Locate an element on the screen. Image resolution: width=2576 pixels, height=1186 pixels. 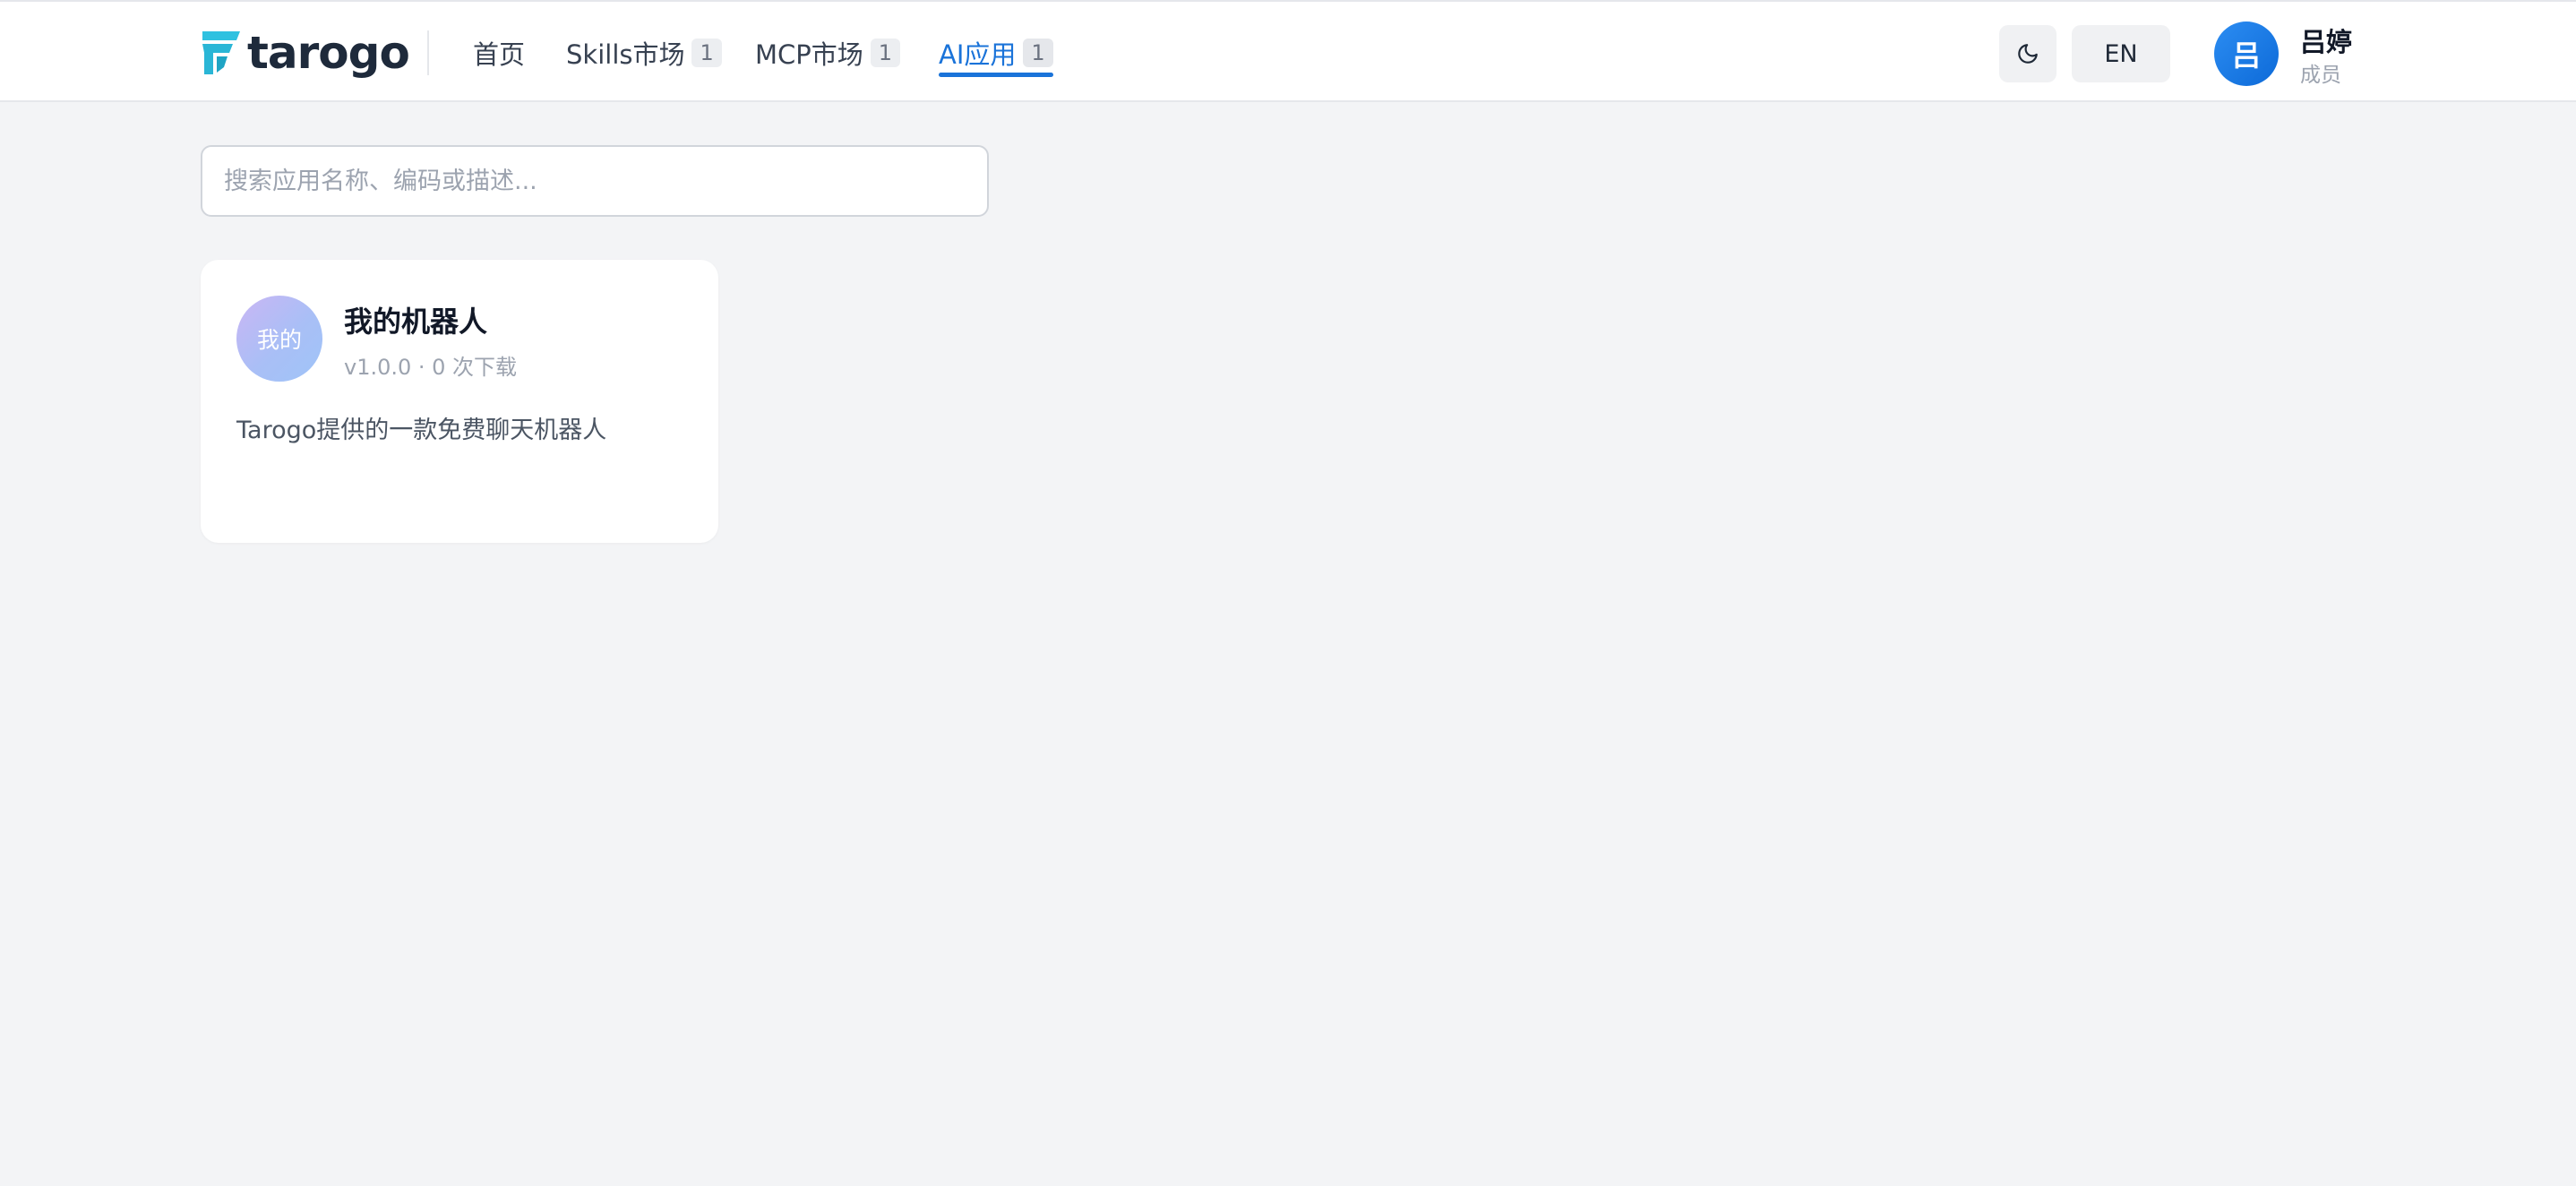
nav-mcp-count-badge: 1 is located at coordinates (885, 53).